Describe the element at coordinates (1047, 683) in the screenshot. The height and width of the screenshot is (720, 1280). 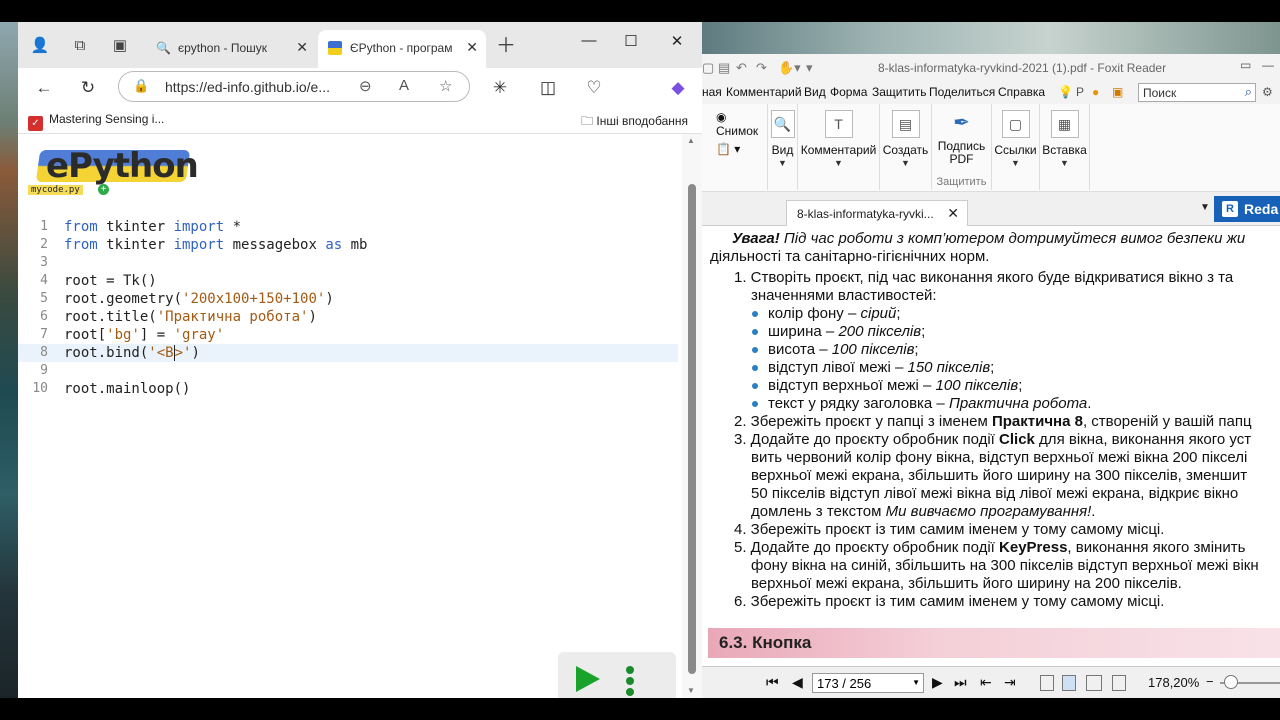
I see `single-page-icon` at that location.